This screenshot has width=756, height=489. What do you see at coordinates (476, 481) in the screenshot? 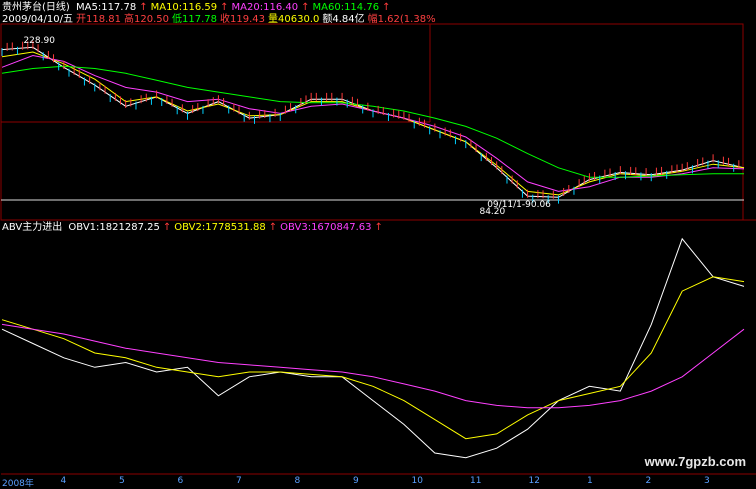
I see `x-tick-label: 11` at bounding box center [476, 481].